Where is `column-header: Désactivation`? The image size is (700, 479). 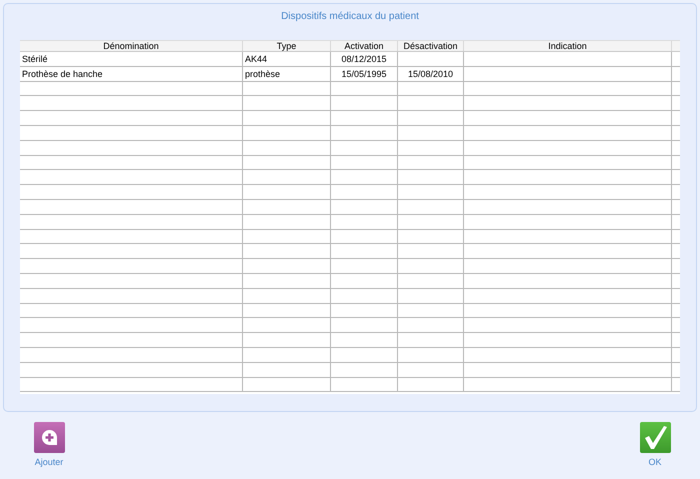
column-header: Désactivation is located at coordinates (431, 46).